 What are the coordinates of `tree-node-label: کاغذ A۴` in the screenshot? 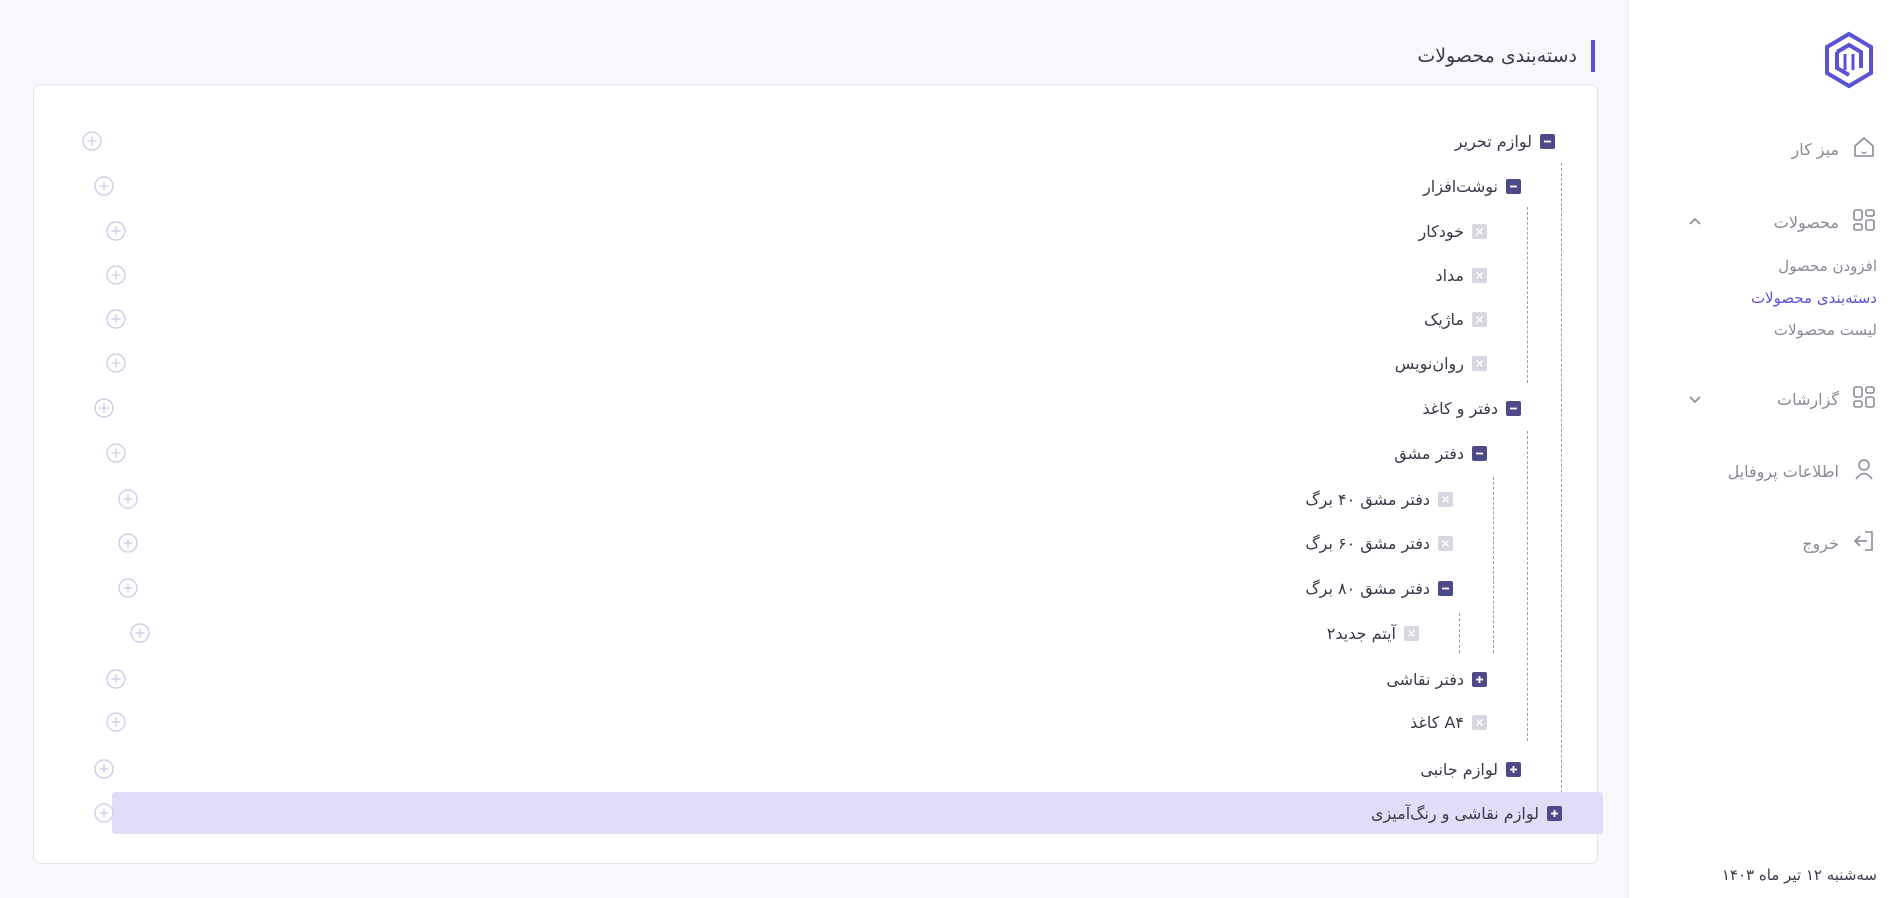 It's located at (1437, 722).